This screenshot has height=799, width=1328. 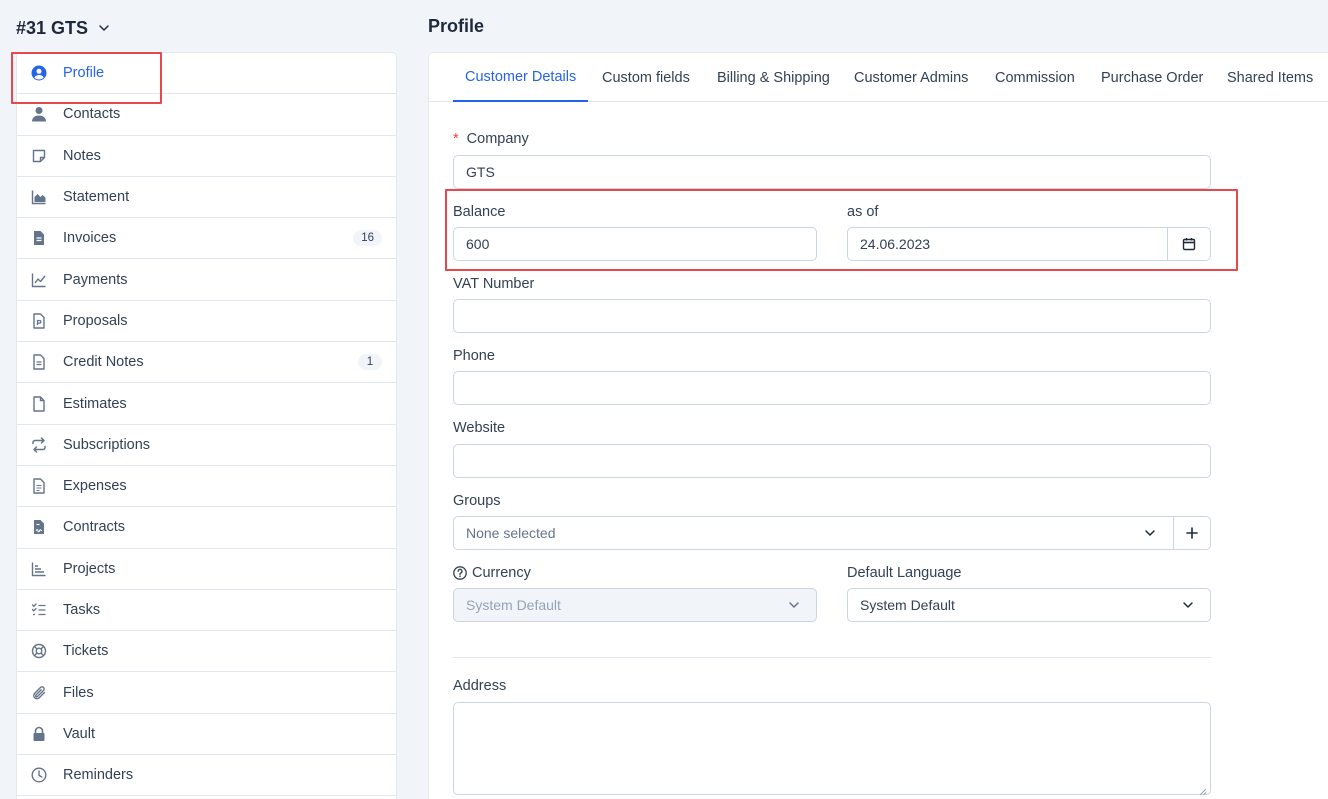 I want to click on tab-purchase-order: Purchase Order, so click(x=1152, y=77).